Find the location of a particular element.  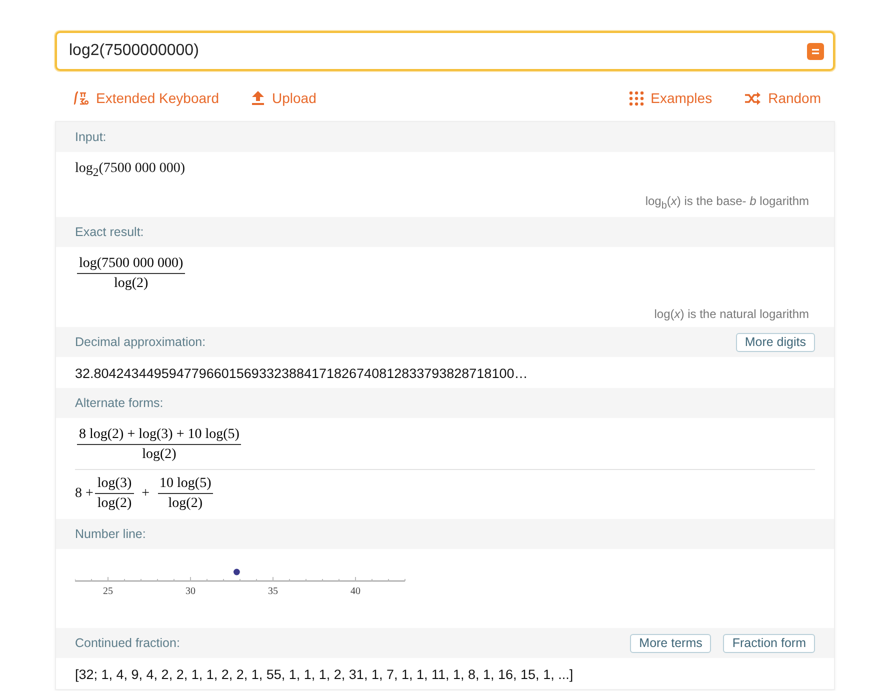

fraction: 8 log(2) + log(3) + 10 log(5) log(2) is located at coordinates (159, 445).